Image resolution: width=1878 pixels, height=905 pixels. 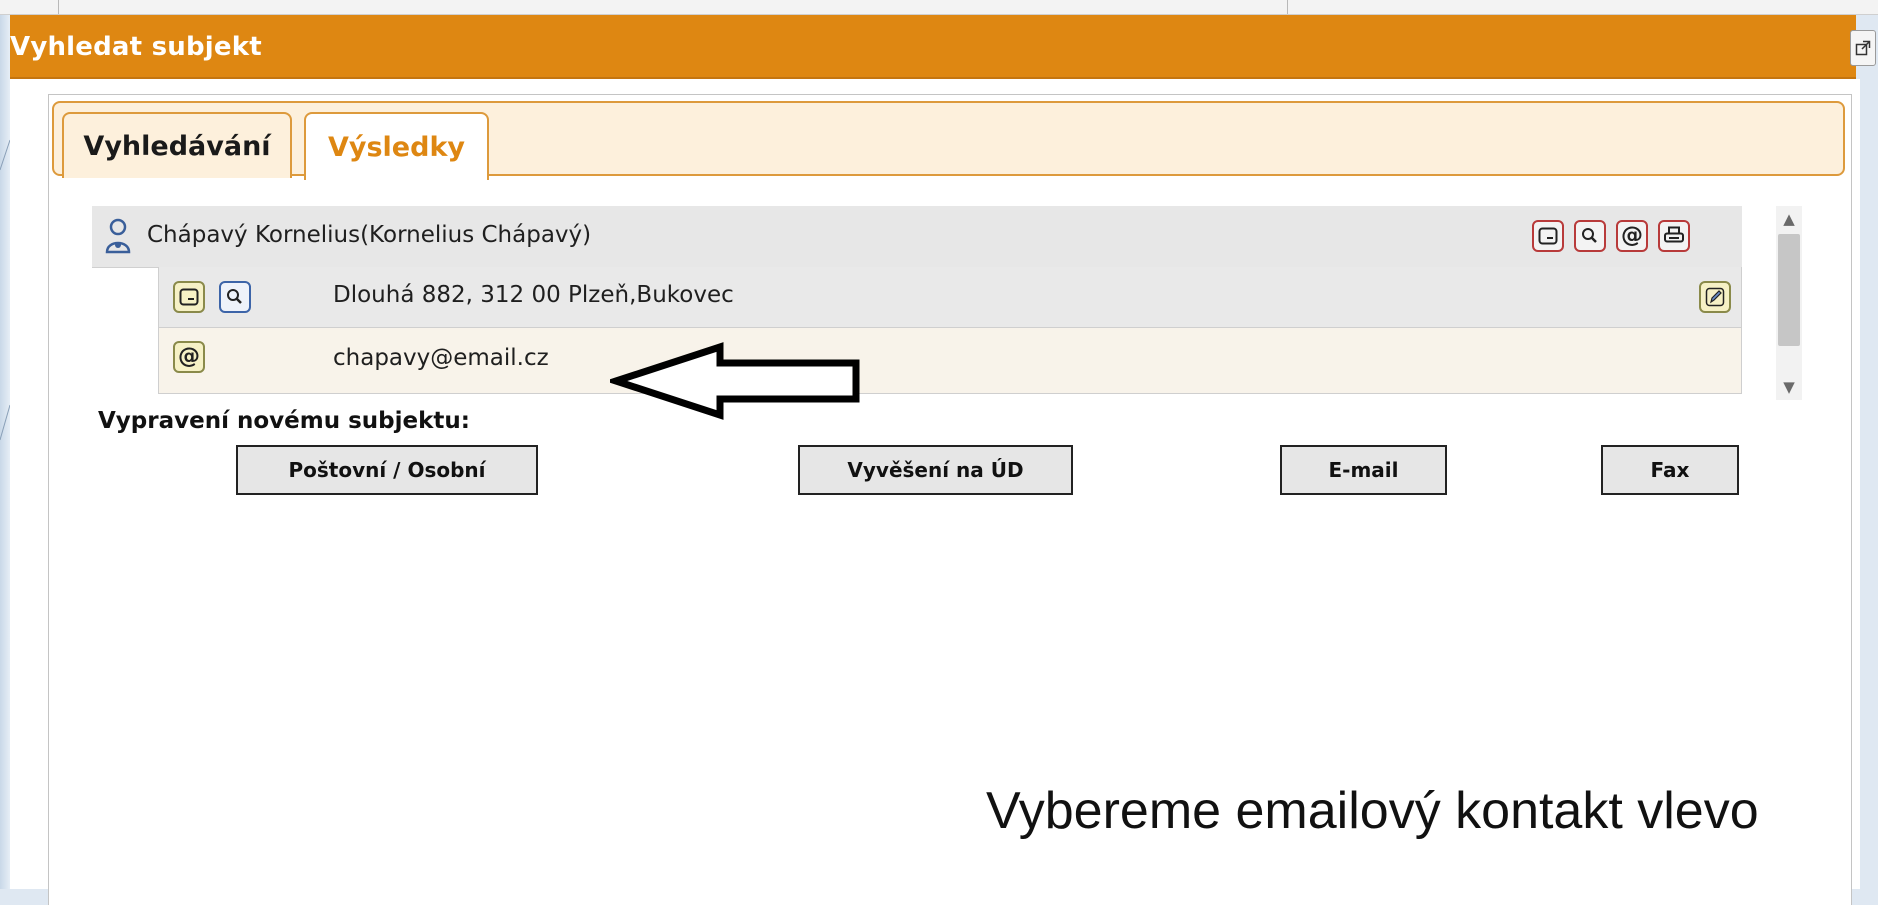 I want to click on edit-pencil-icon, so click(x=1715, y=297).